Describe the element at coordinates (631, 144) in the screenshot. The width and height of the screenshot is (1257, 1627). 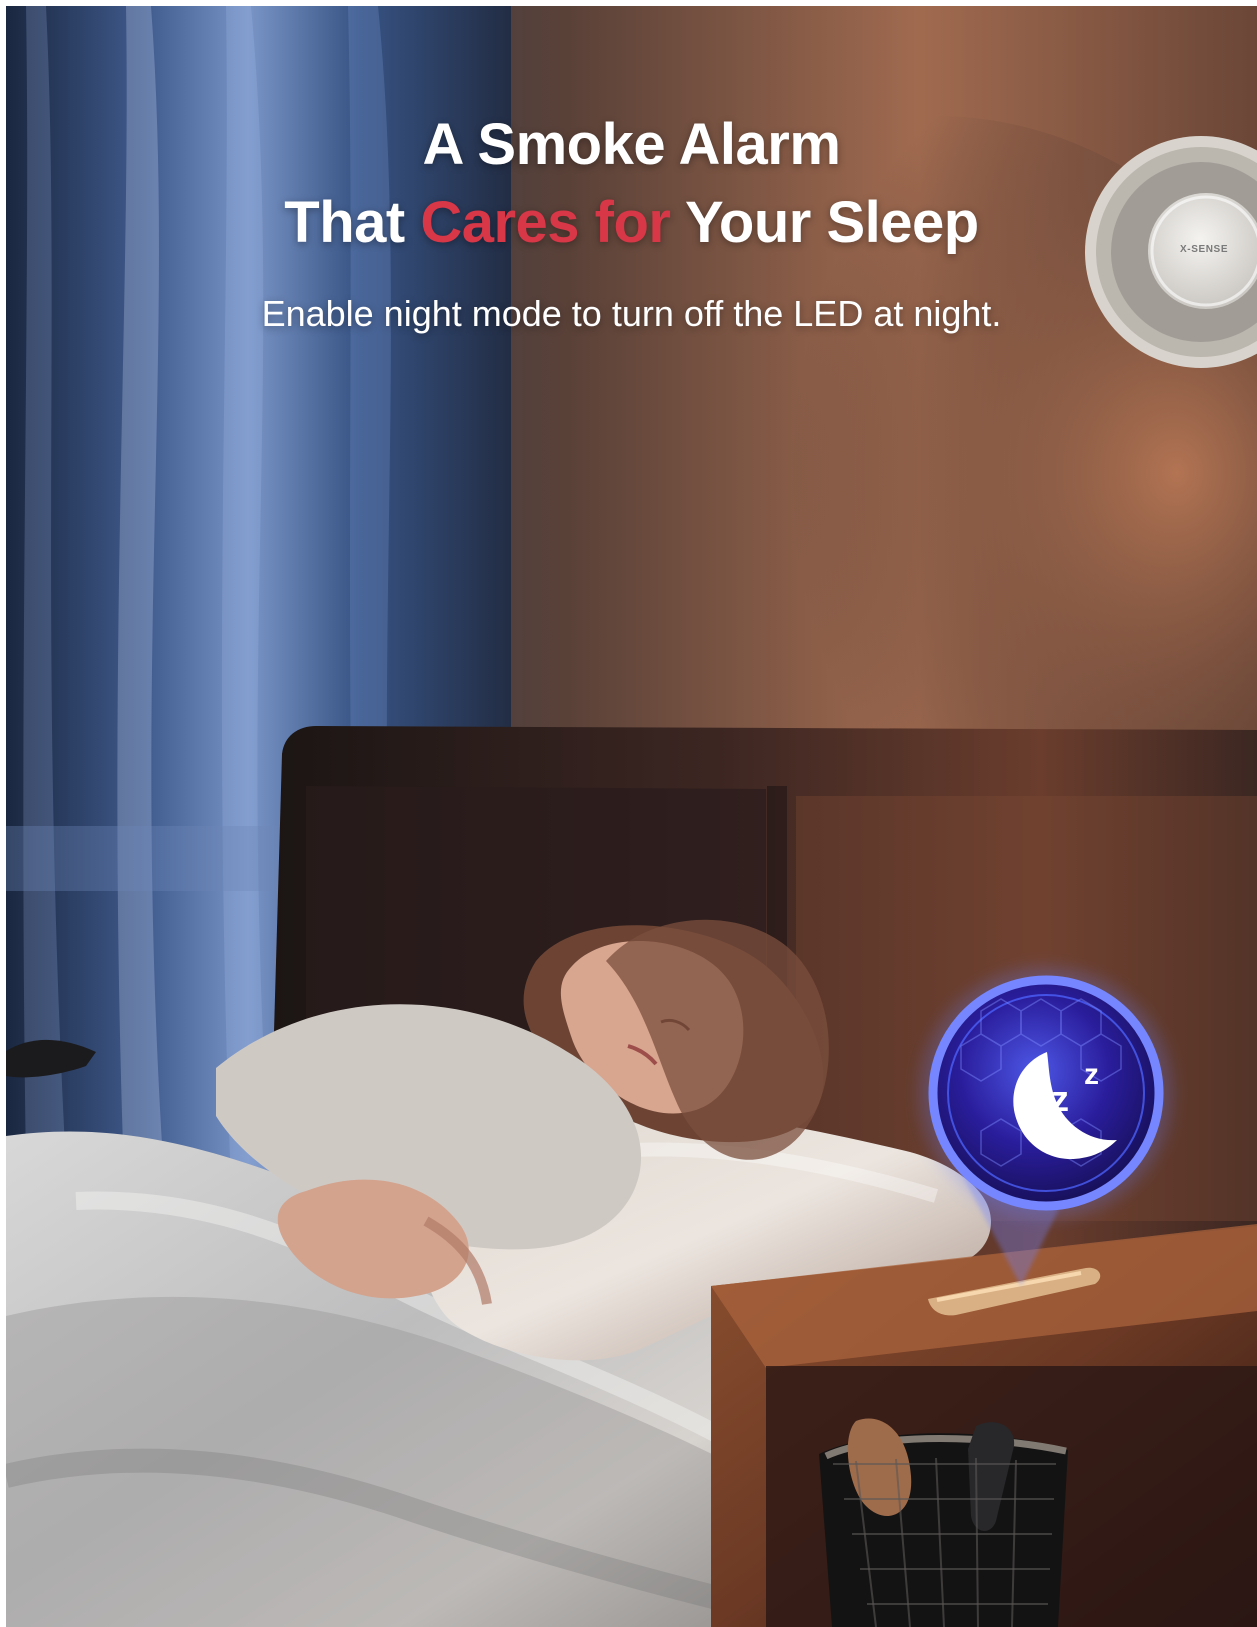
I see `headline-line-1: A Smoke Alarm` at that location.